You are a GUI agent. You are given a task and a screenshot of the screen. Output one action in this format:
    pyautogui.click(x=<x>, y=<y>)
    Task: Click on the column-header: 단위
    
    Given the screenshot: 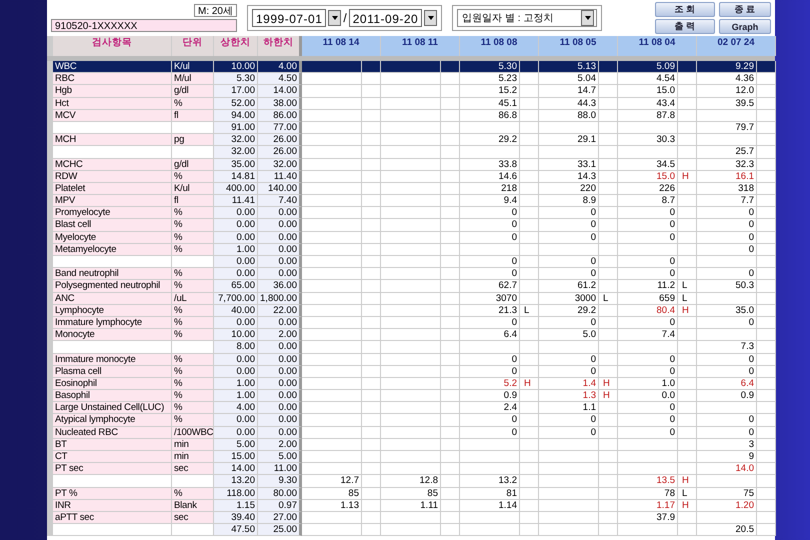 What is the action you would take?
    pyautogui.click(x=193, y=46)
    